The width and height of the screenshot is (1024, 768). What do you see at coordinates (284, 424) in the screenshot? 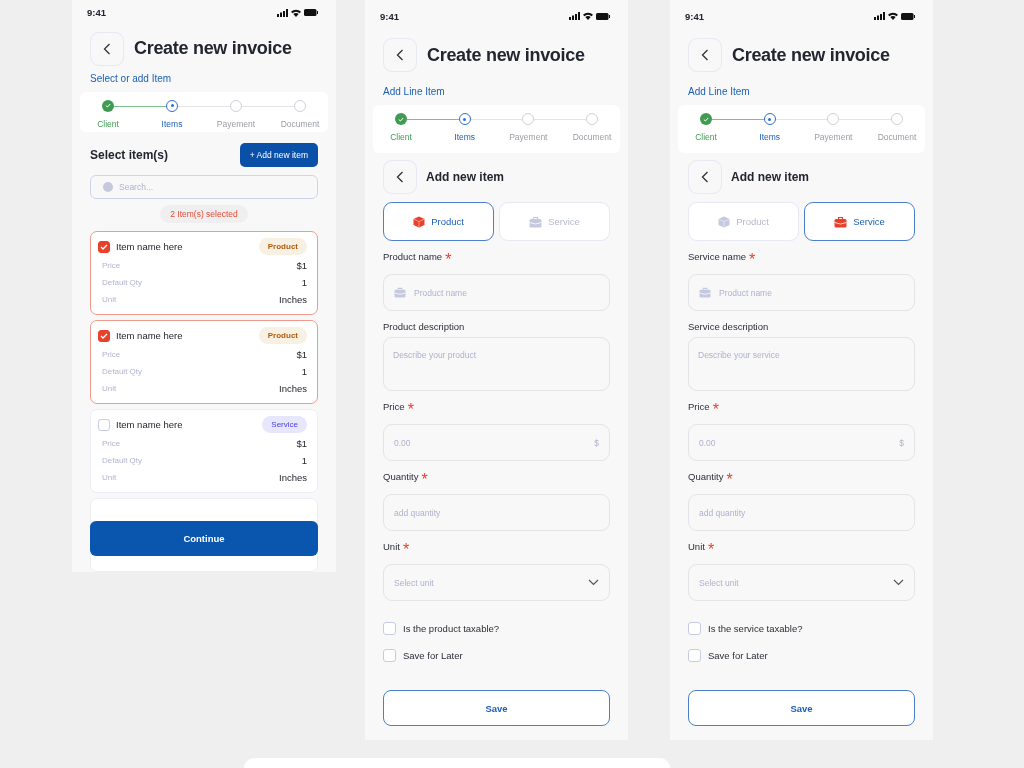
I see `type-badge: Service` at bounding box center [284, 424].